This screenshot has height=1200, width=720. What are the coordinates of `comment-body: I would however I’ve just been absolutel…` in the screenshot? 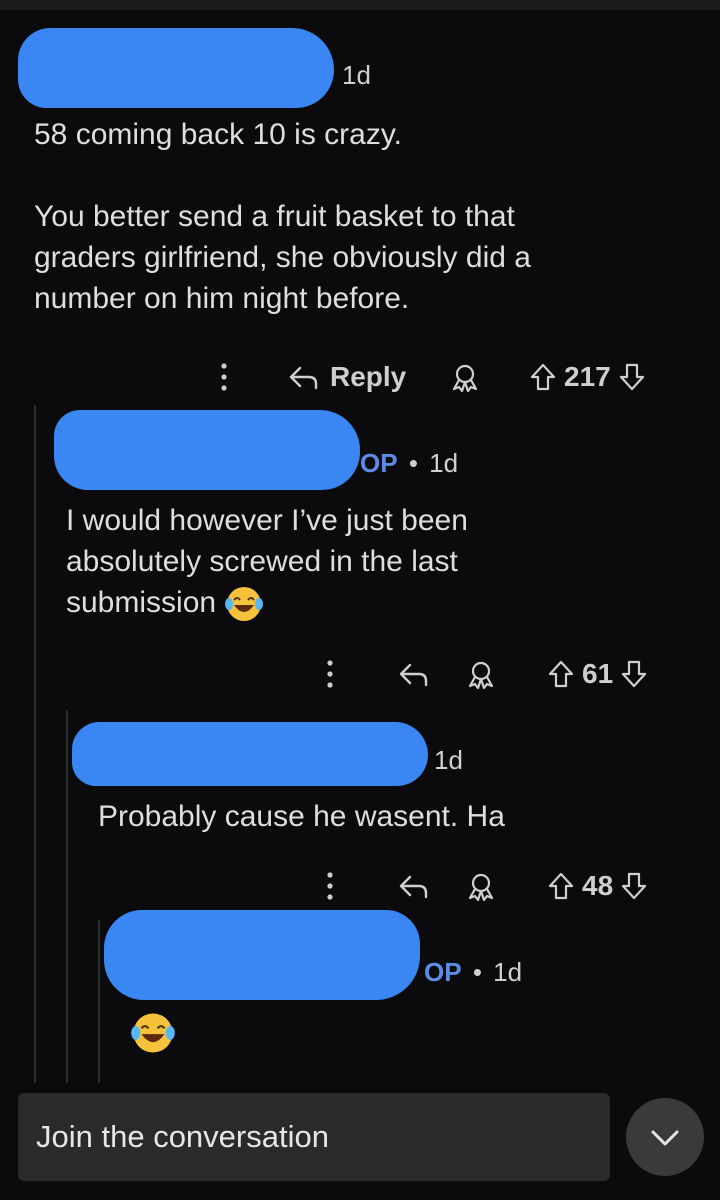 It's located at (376, 562).